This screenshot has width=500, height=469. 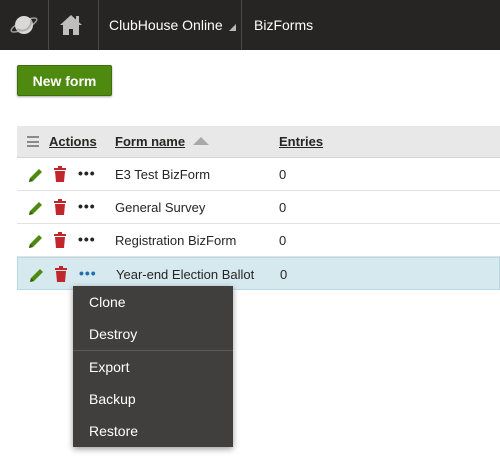 I want to click on table-row: ••• General Survey 0, so click(x=258, y=207).